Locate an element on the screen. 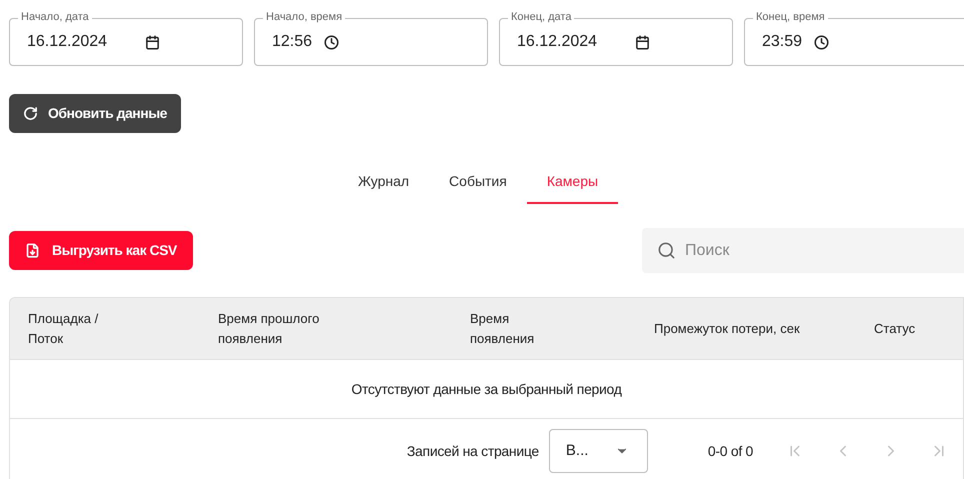 The width and height of the screenshot is (964, 479). field-value: 23:59 is located at coordinates (782, 42).